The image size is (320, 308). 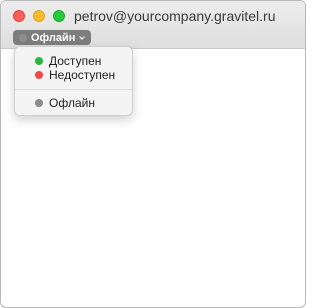 What do you see at coordinates (59, 16) in the screenshot?
I see `zoom-window-button` at bounding box center [59, 16].